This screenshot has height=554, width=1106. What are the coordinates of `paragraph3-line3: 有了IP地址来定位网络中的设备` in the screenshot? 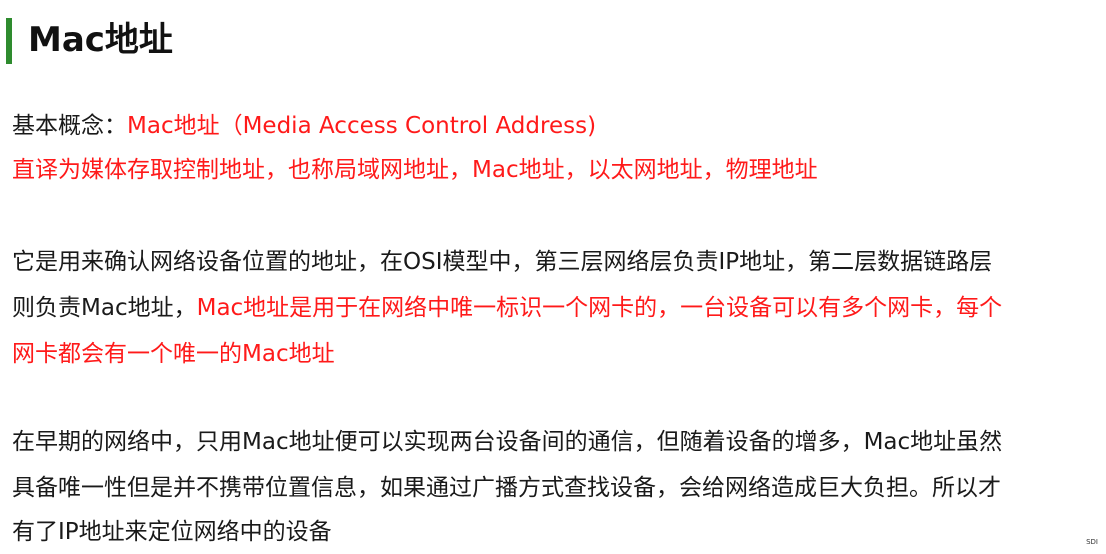 It's located at (172, 532).